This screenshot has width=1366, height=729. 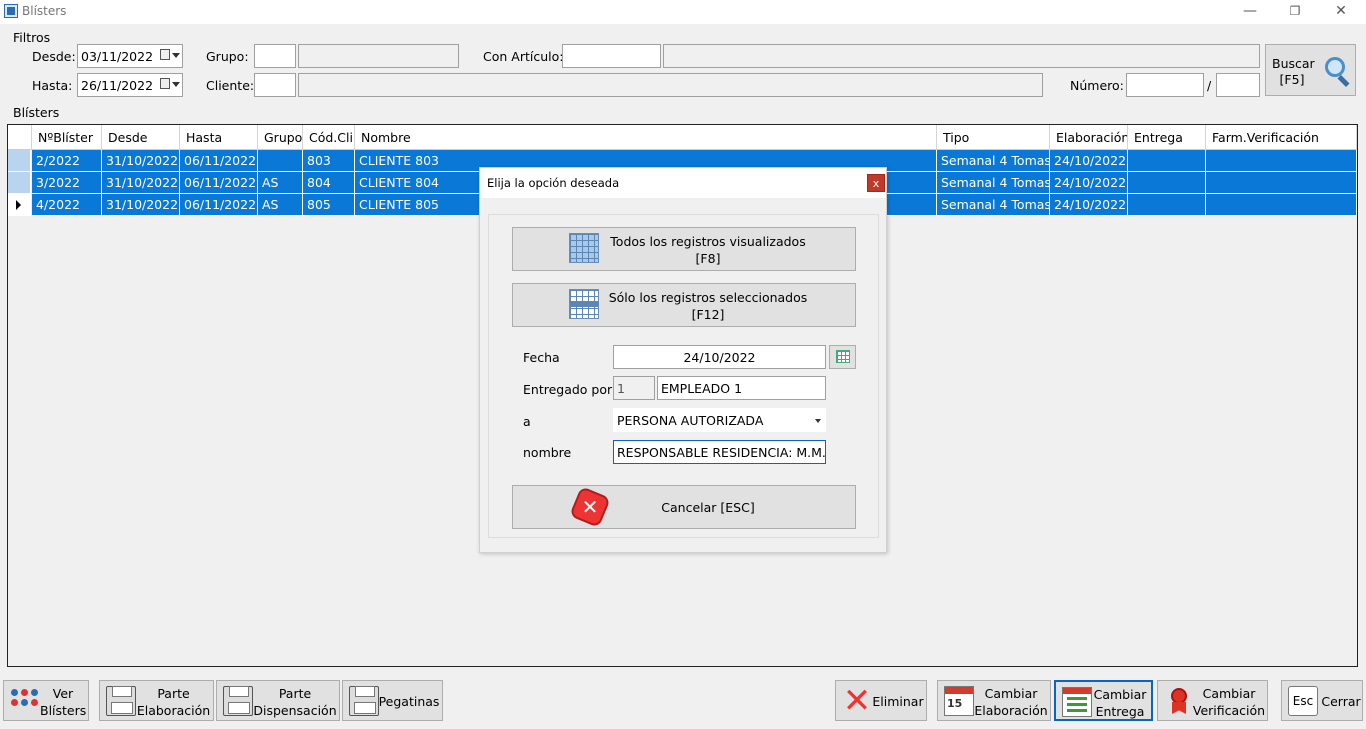 I want to click on cv-label-2: Verificación, so click(x=1229, y=710).